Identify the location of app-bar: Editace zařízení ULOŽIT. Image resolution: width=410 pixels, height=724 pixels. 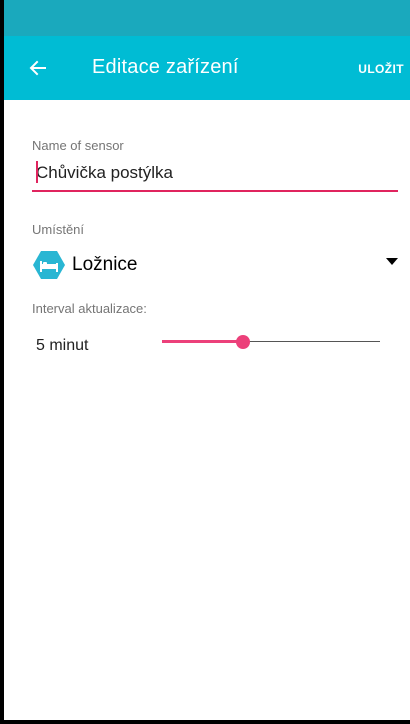
(207, 68).